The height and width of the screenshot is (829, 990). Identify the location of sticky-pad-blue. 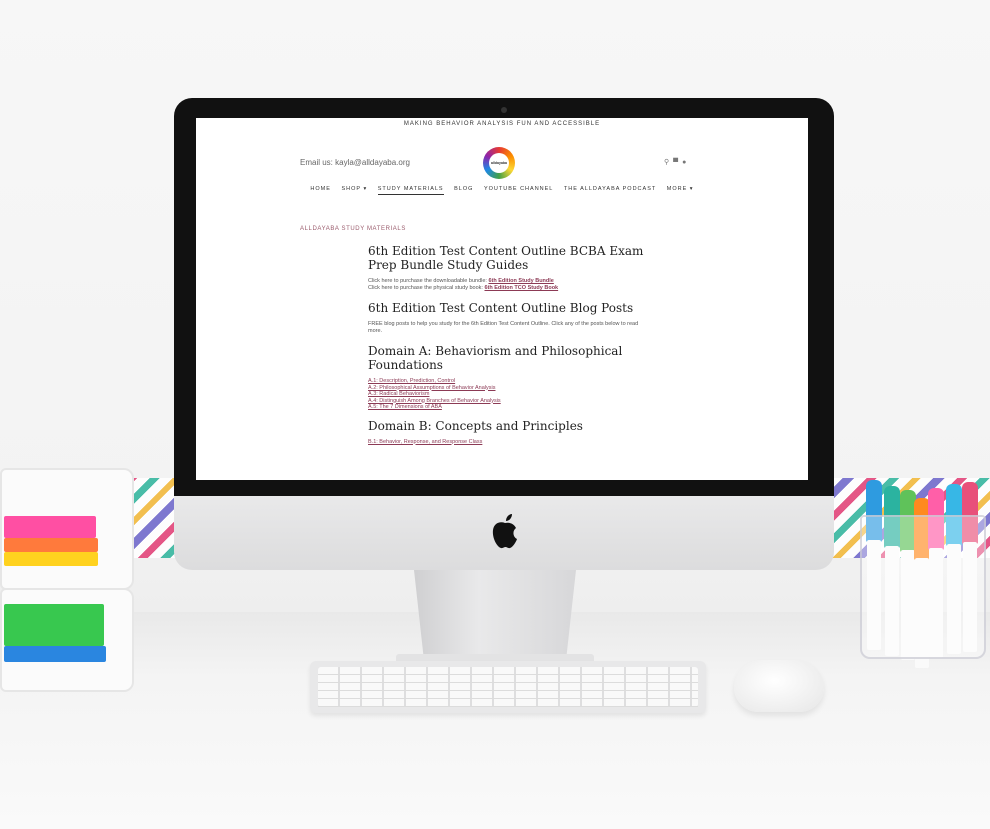
(55, 654).